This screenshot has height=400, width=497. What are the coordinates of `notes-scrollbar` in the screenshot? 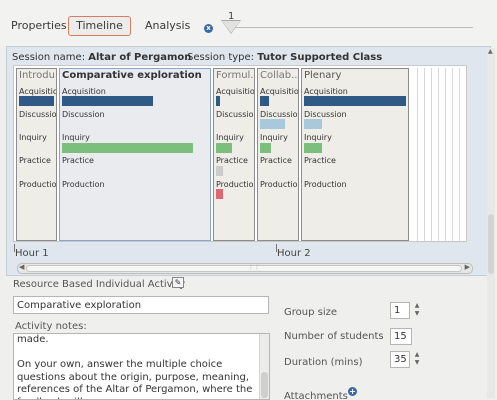 It's located at (264, 366).